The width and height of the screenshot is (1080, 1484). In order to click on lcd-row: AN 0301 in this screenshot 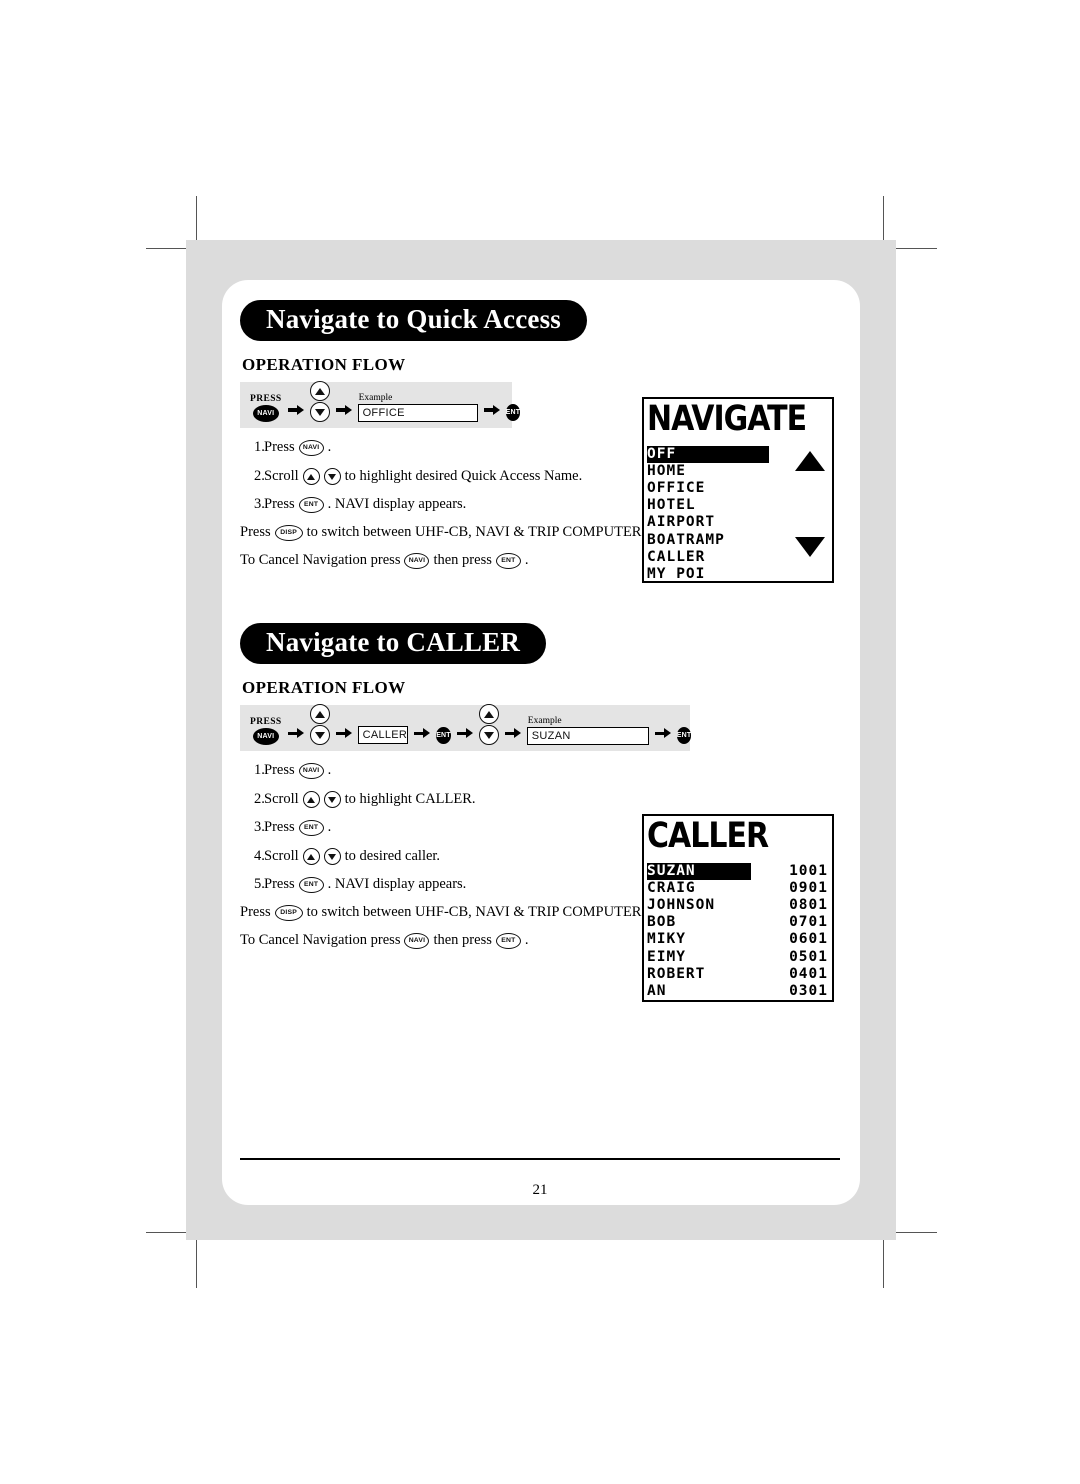, I will do `click(739, 991)`.